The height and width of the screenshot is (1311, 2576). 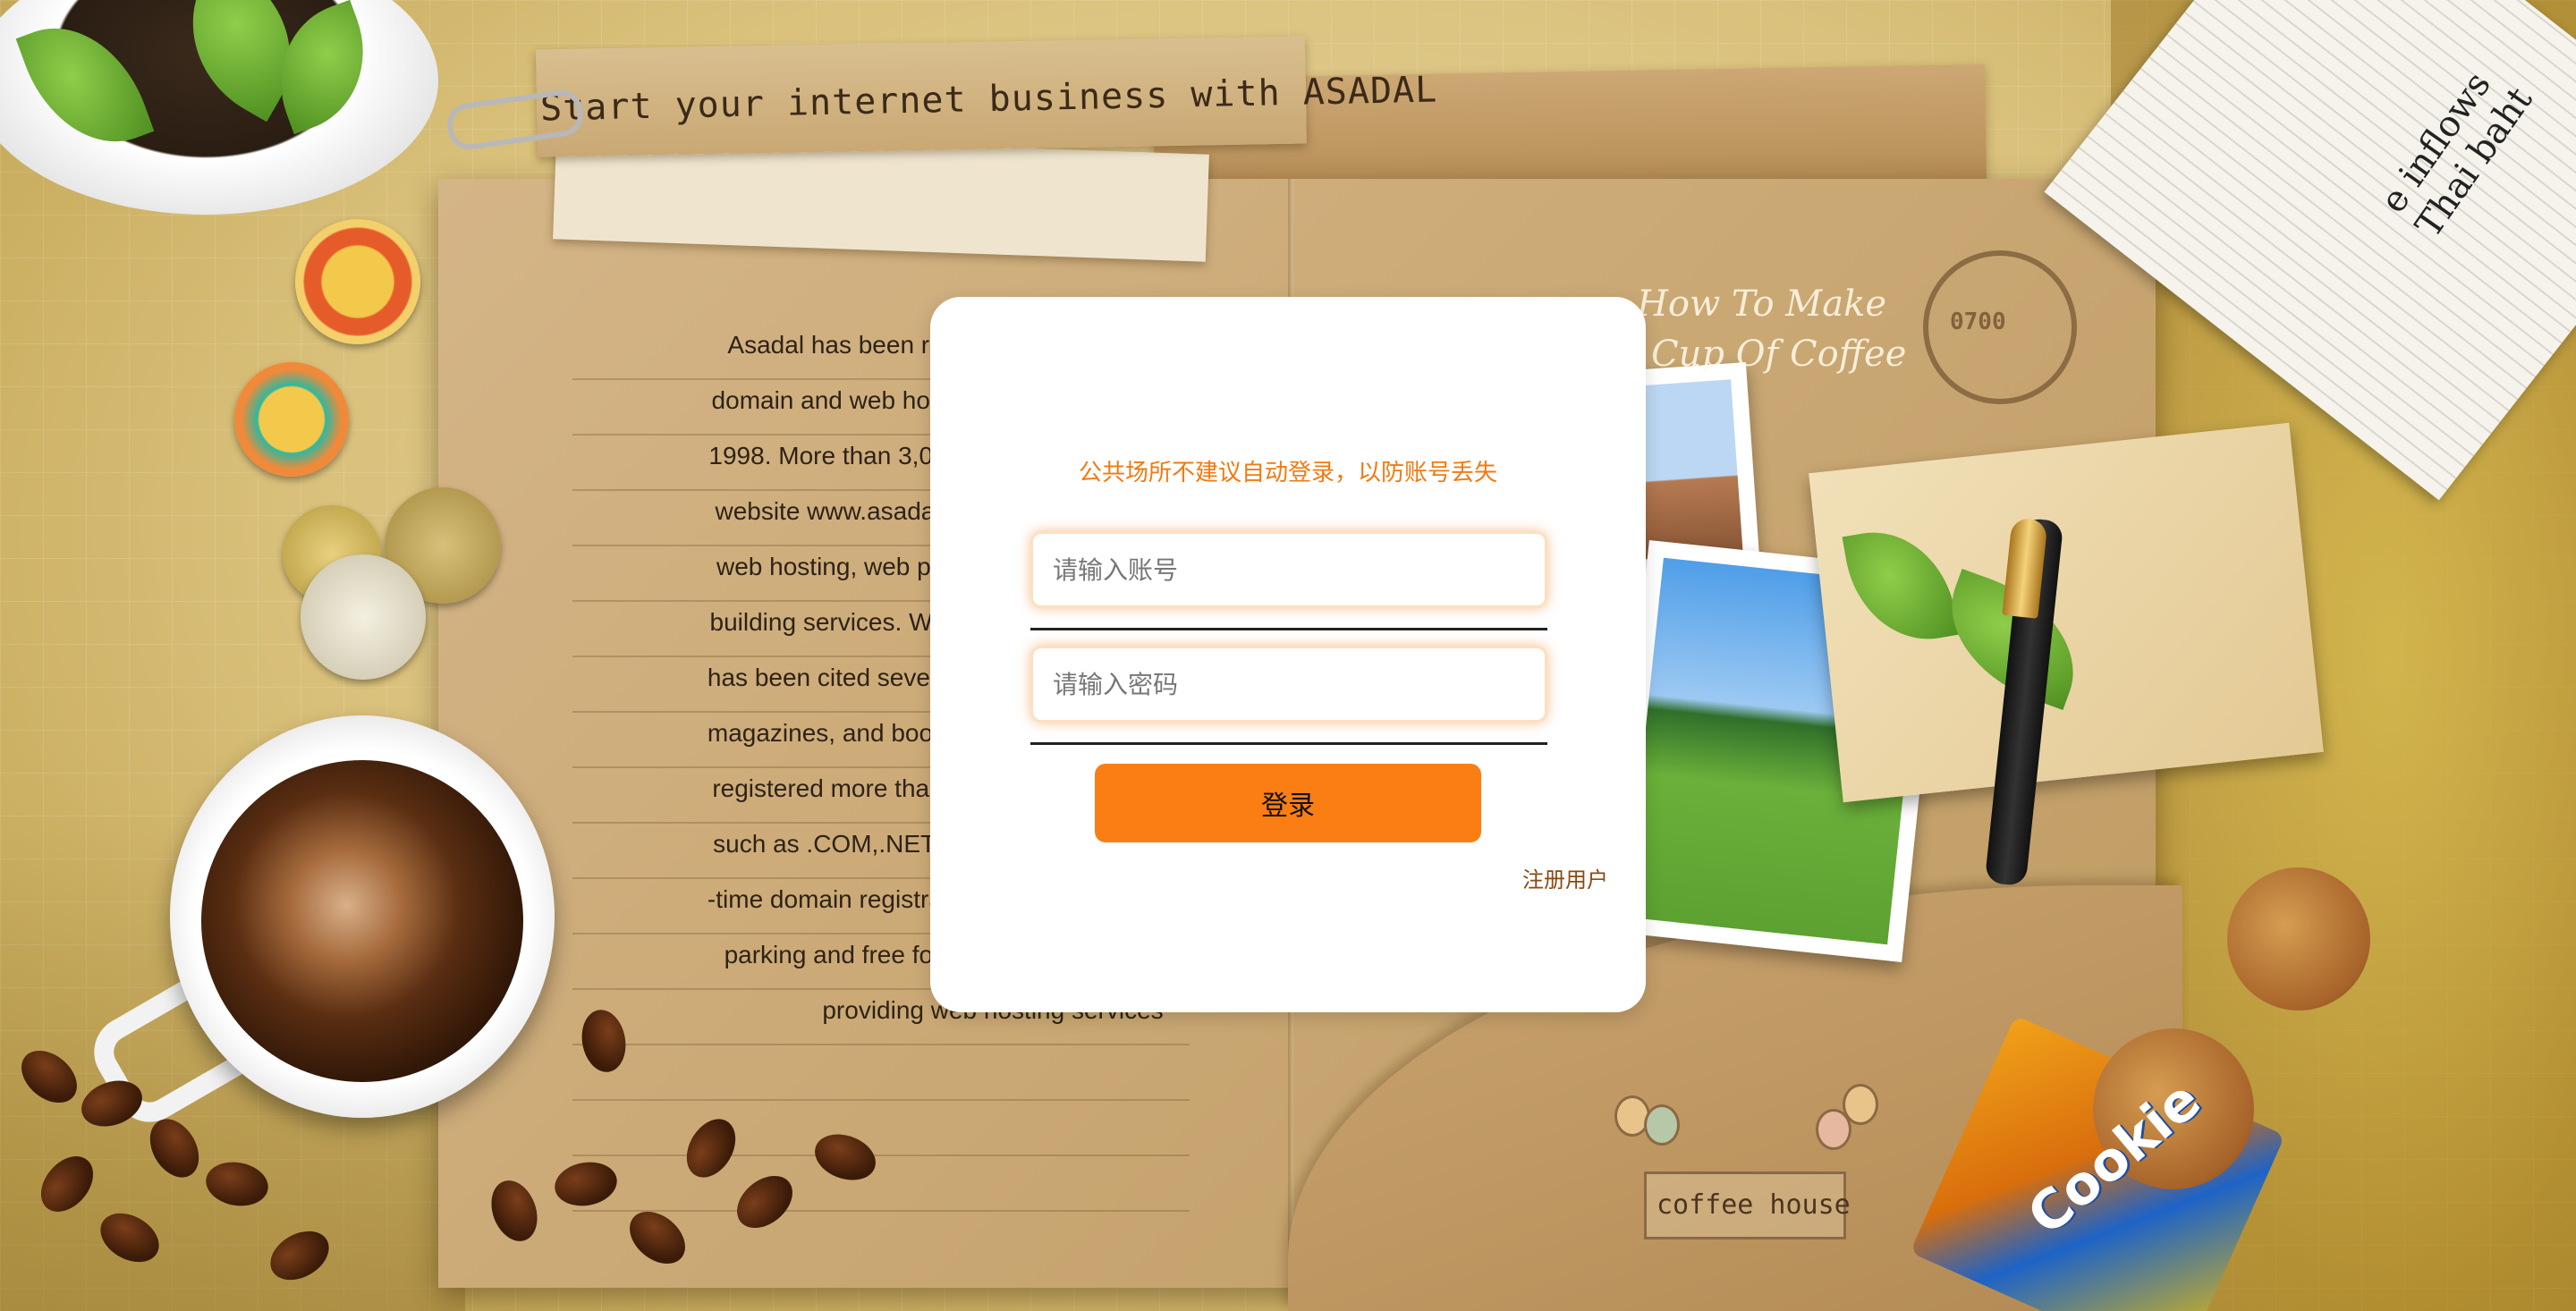 I want to click on howto-line: How To Make, so click(x=1762, y=304).